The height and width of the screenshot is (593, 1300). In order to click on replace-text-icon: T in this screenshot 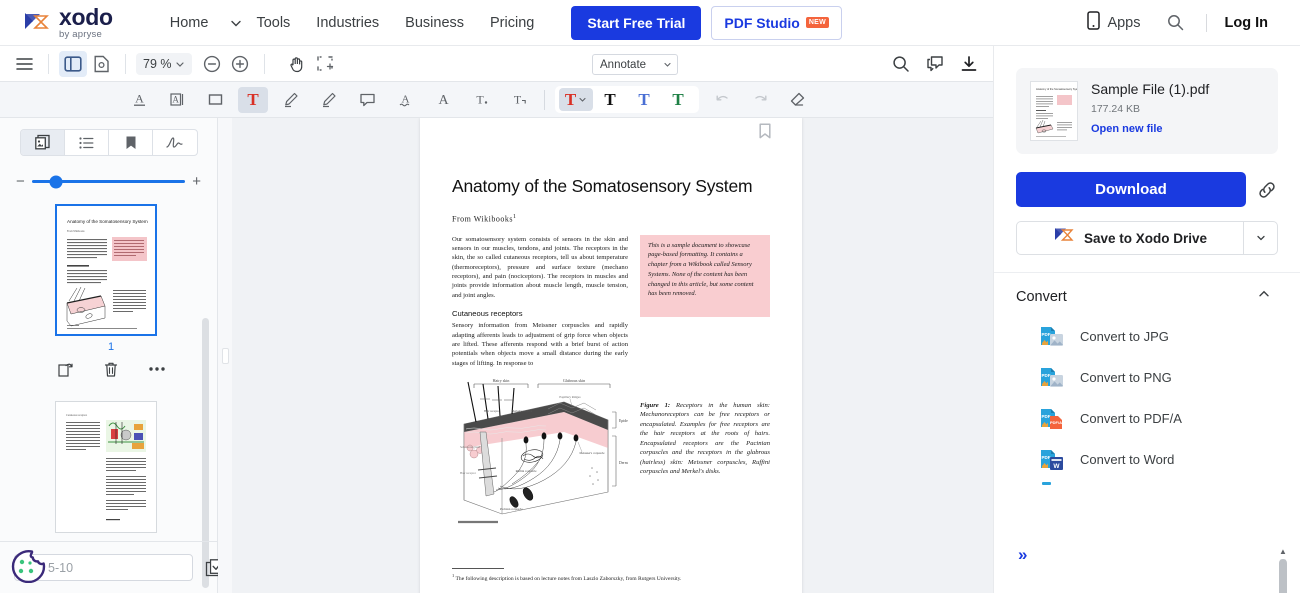, I will do `click(519, 100)`.